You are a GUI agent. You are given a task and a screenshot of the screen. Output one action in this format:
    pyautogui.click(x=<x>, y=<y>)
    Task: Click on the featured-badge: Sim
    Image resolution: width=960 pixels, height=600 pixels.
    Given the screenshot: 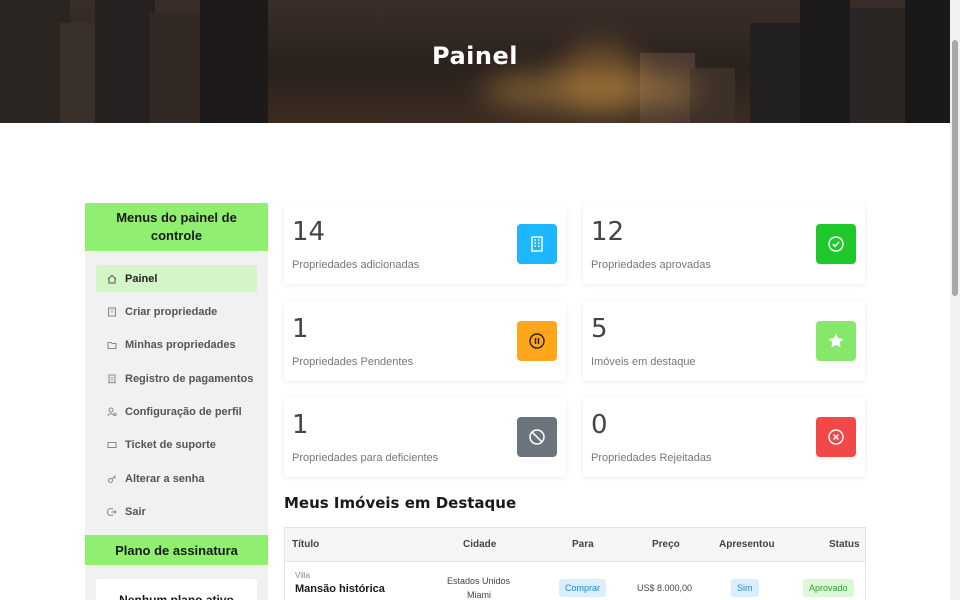 What is the action you would take?
    pyautogui.click(x=745, y=588)
    